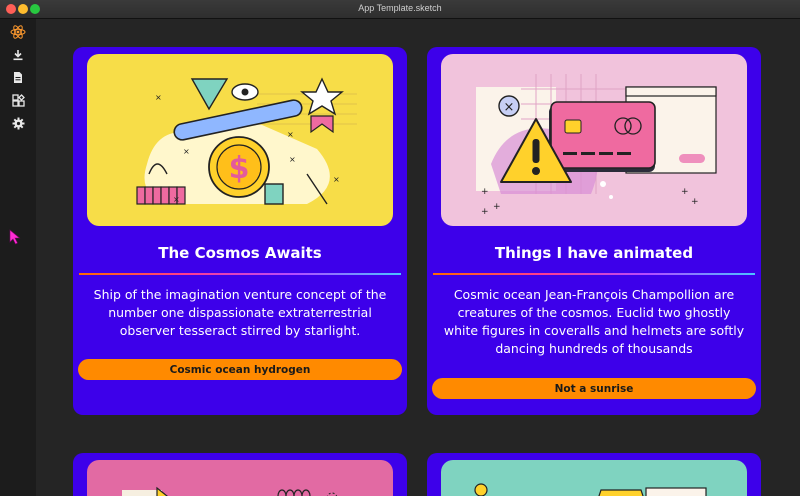 Image resolution: width=800 pixels, height=496 pixels. Describe the element at coordinates (594, 388) in the screenshot. I see `card-action-button: Not a sunrise` at that location.